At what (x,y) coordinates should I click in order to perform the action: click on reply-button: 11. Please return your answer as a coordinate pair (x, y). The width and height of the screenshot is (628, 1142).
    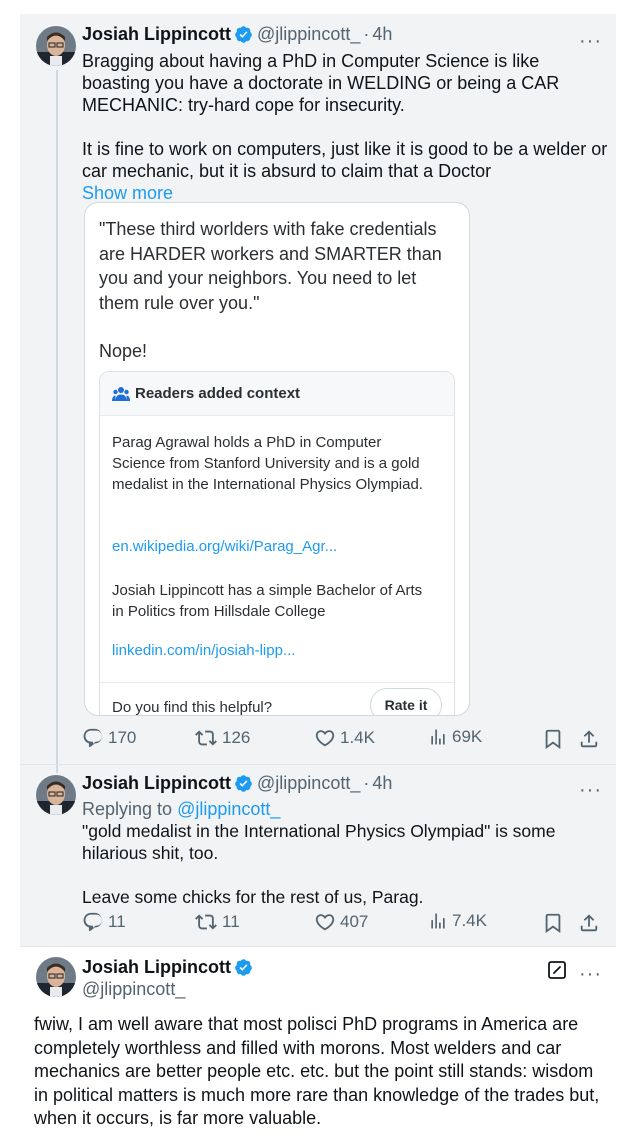
    Looking at the image, I should click on (104, 922).